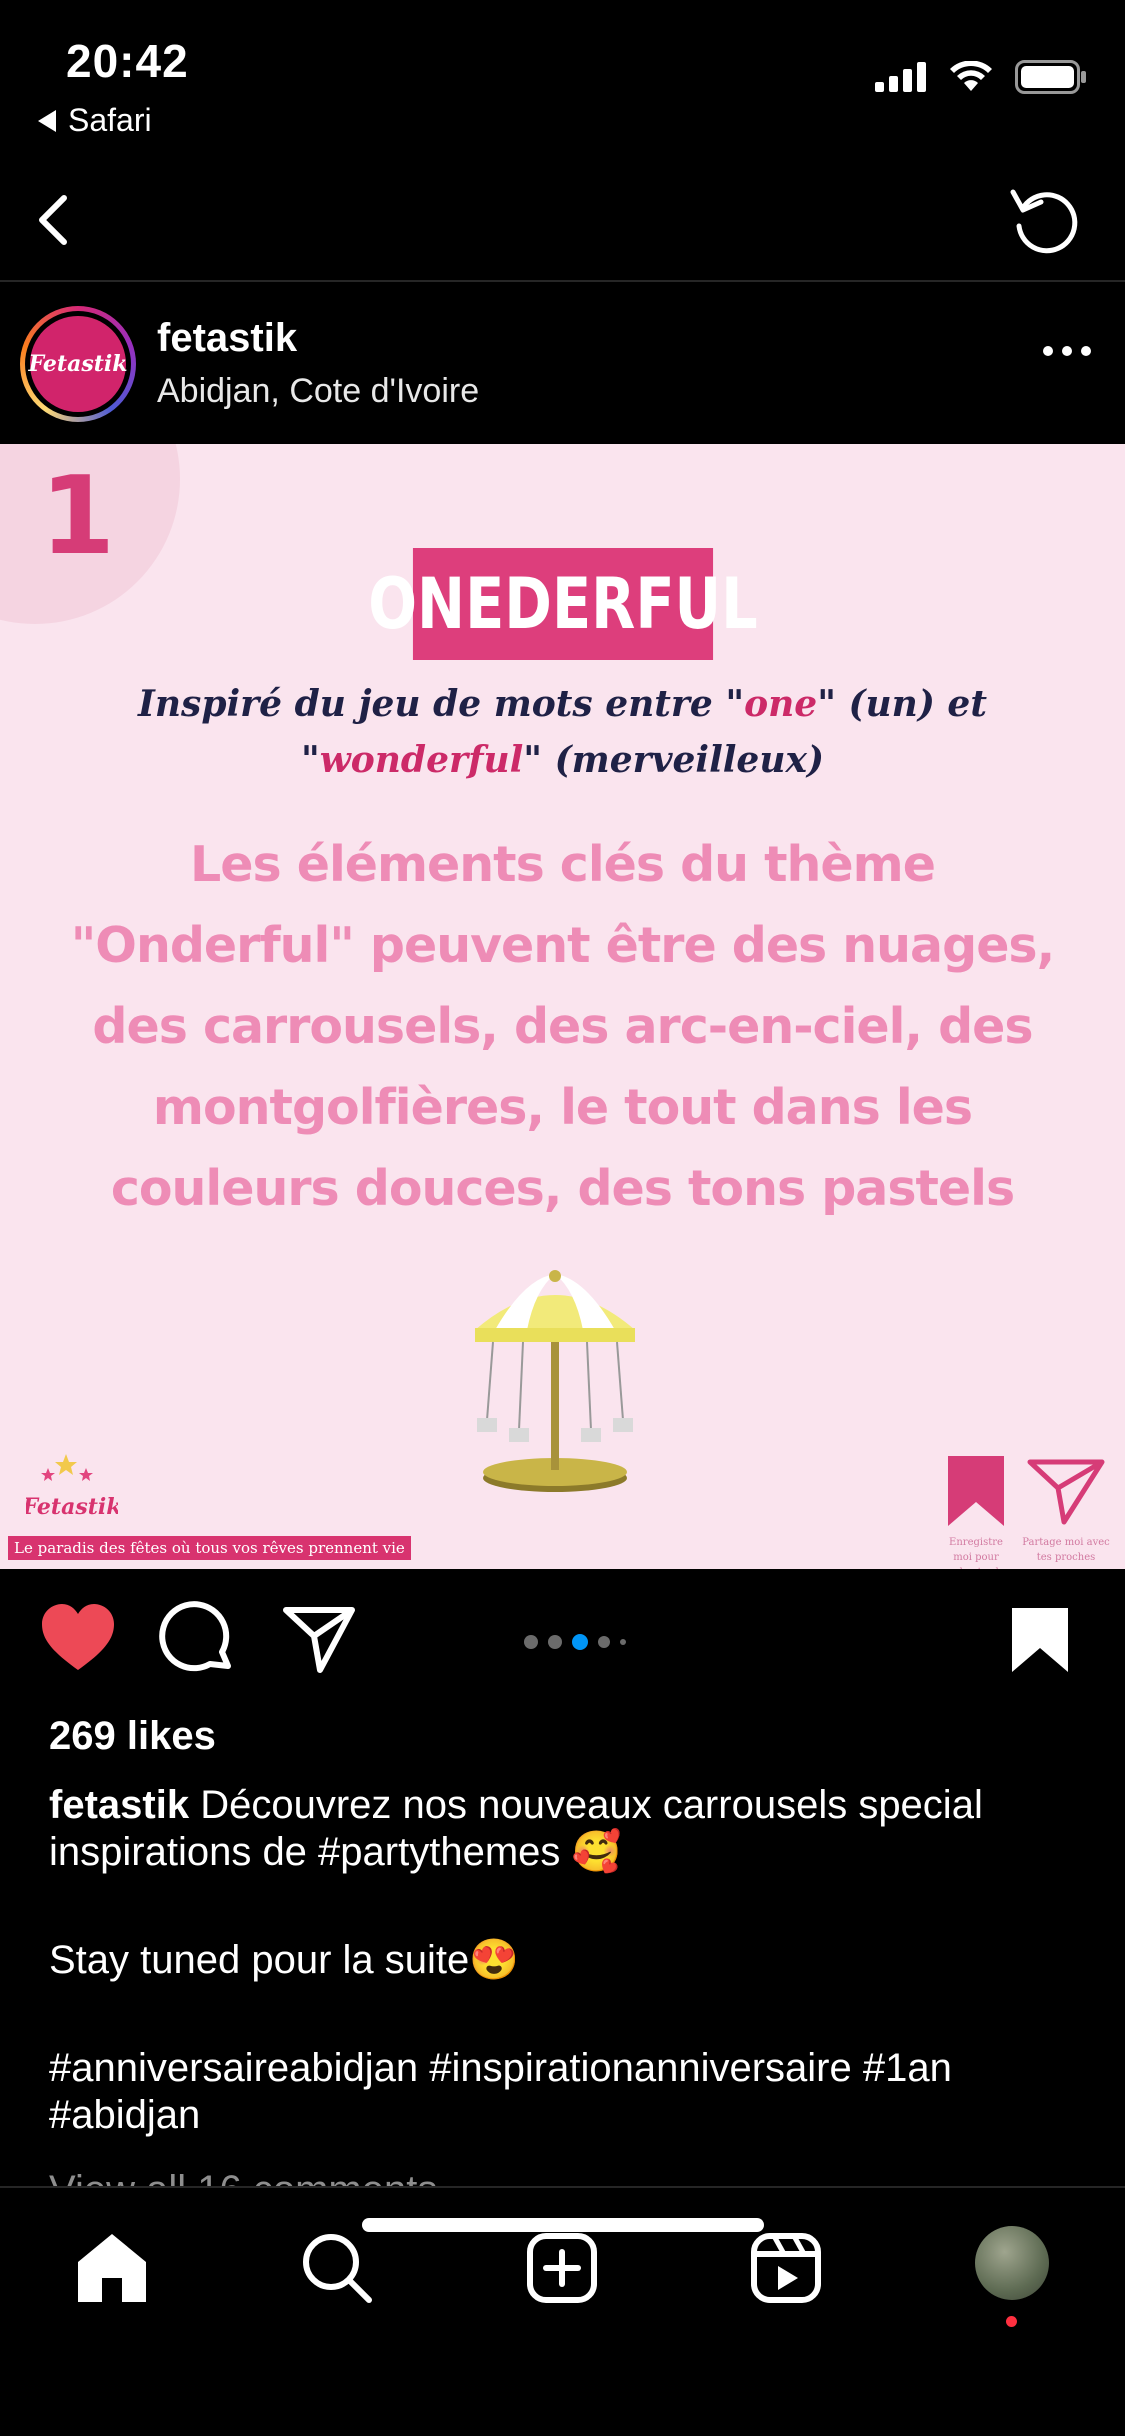 The height and width of the screenshot is (2436, 1125). I want to click on slide-title: ONEDERFUL, so click(563, 604).